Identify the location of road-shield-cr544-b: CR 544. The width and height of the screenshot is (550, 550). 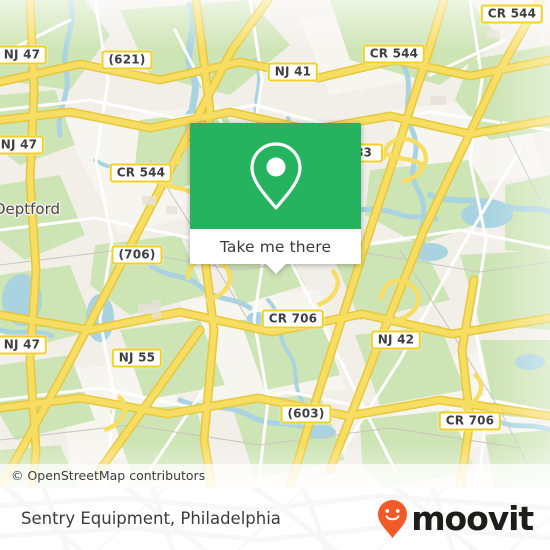
(512, 14).